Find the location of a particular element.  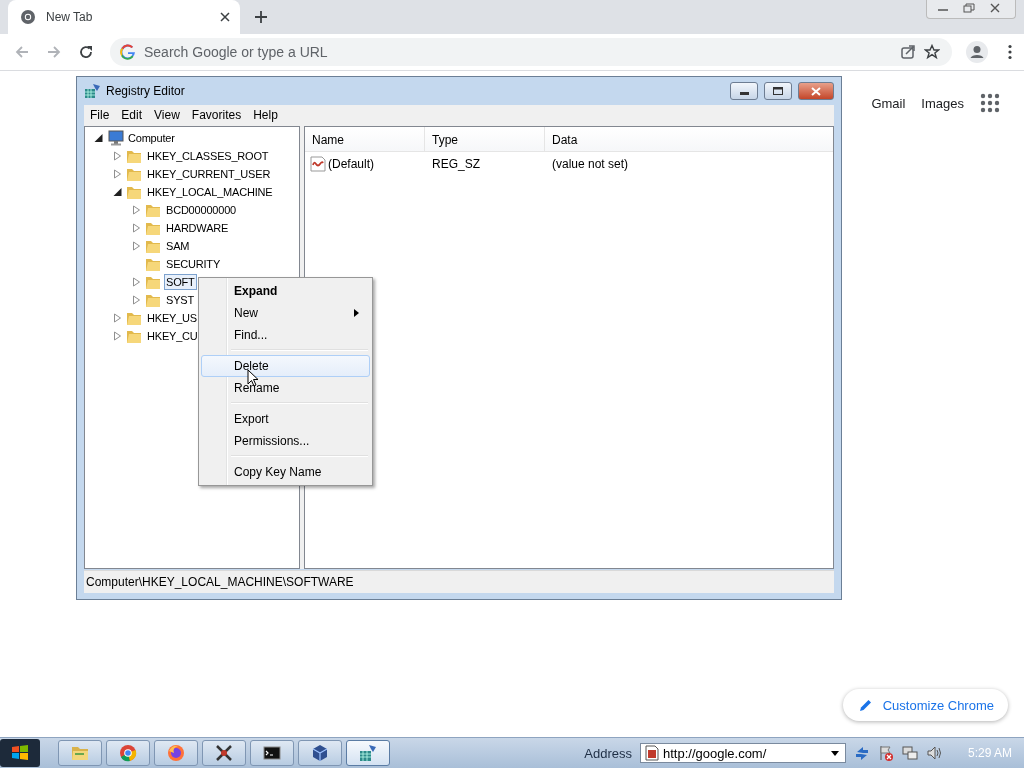

value-type: REG_SZ is located at coordinates (456, 164).